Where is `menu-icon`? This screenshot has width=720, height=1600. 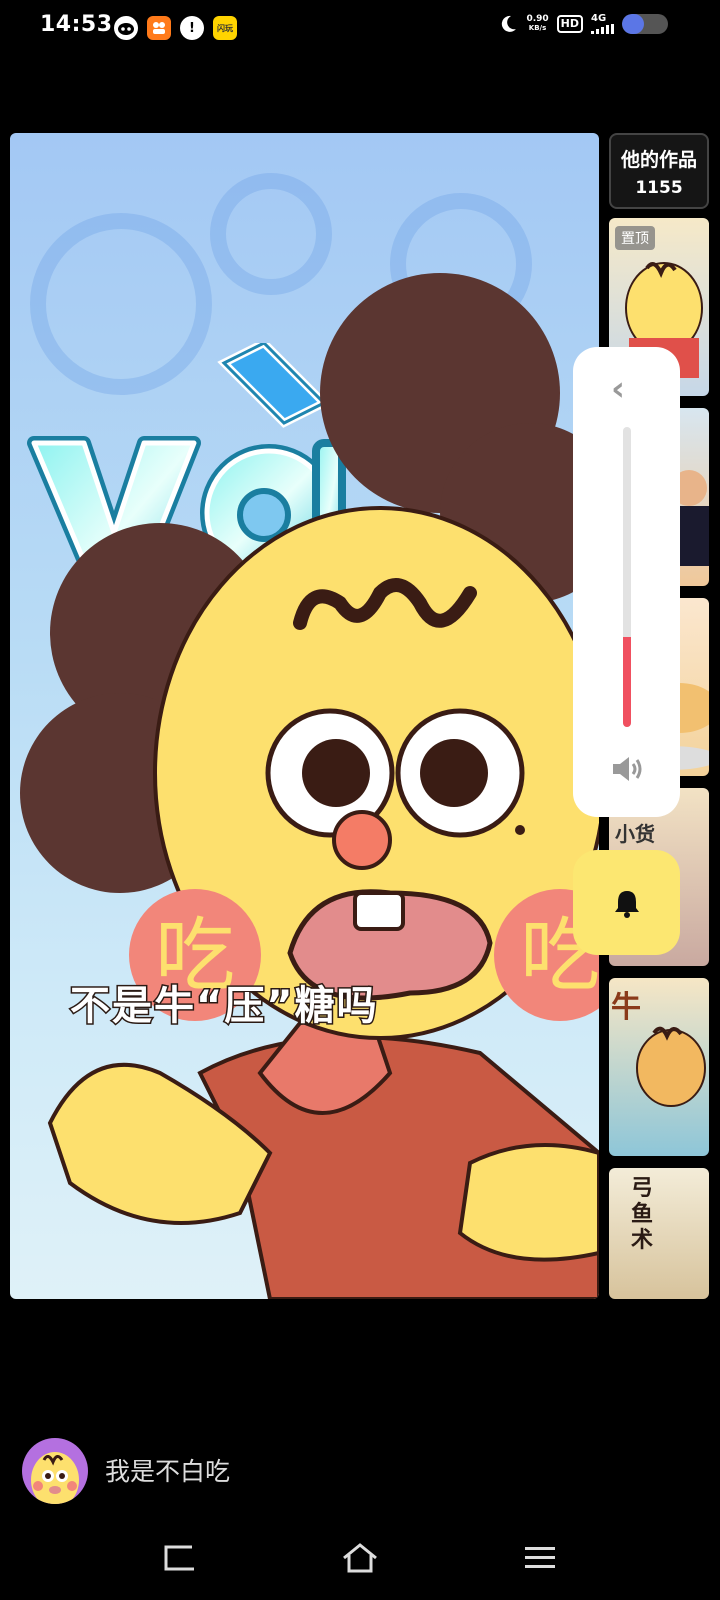
menu-icon is located at coordinates (540, 1557).